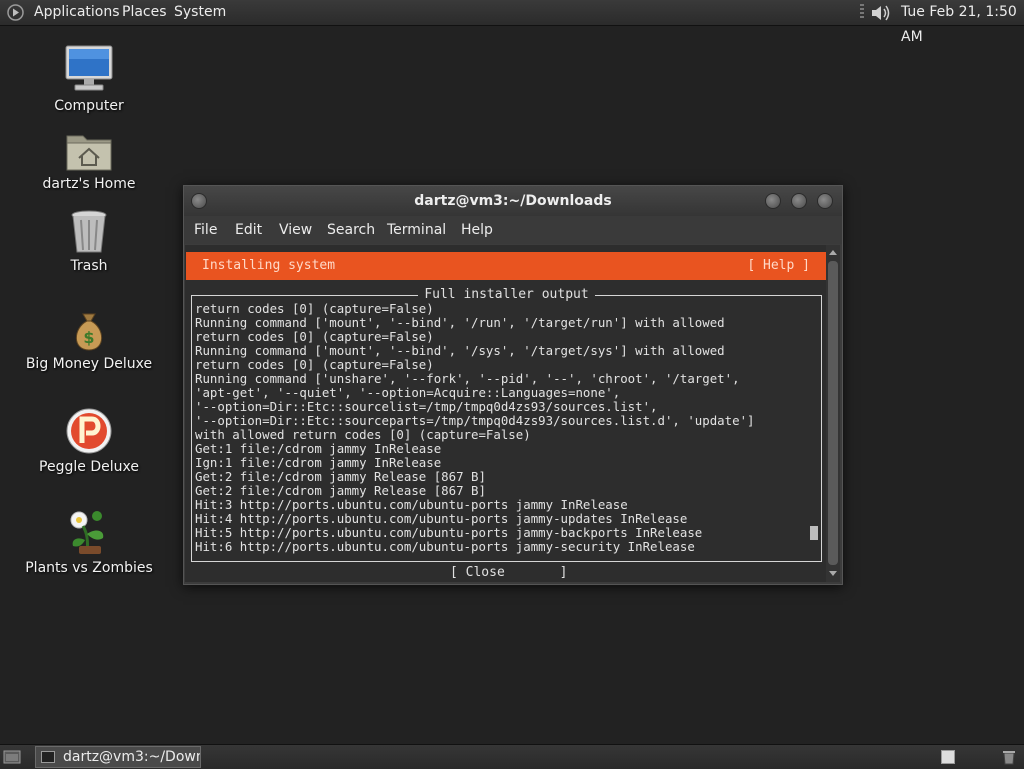 Image resolution: width=1024 pixels, height=769 pixels. Describe the element at coordinates (144, 12) in the screenshot. I see `places-menu: Places` at that location.